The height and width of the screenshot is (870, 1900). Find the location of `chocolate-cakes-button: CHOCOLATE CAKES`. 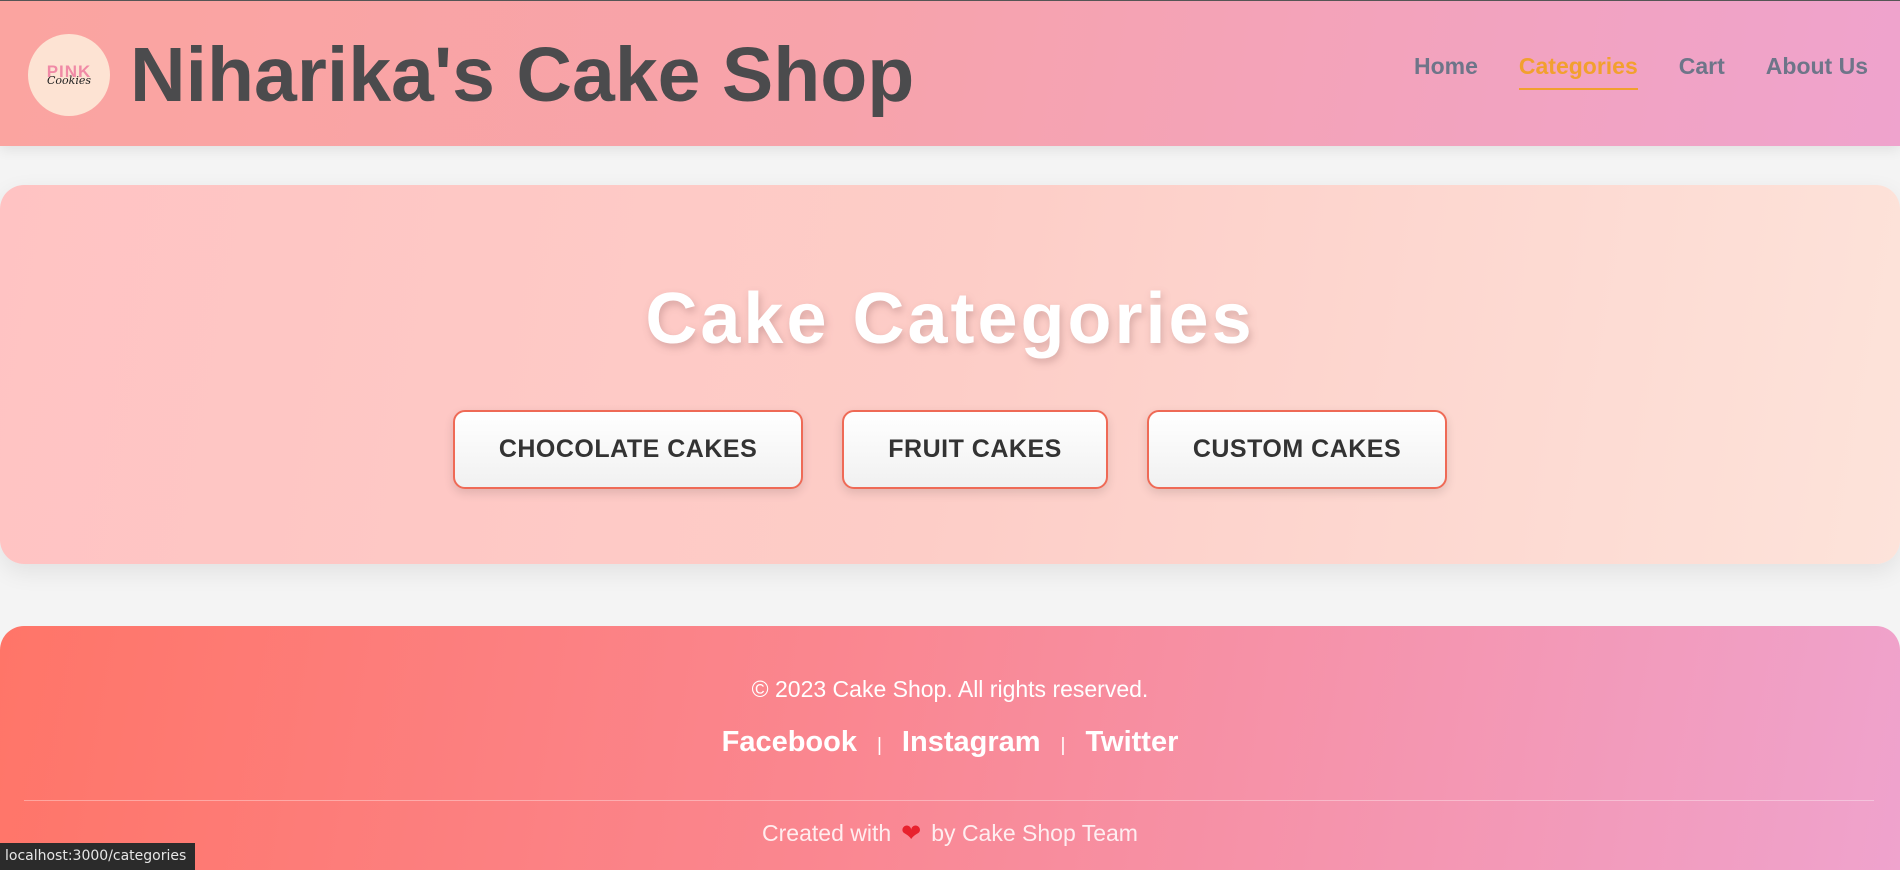

chocolate-cakes-button: CHOCOLATE CAKES is located at coordinates (628, 449).